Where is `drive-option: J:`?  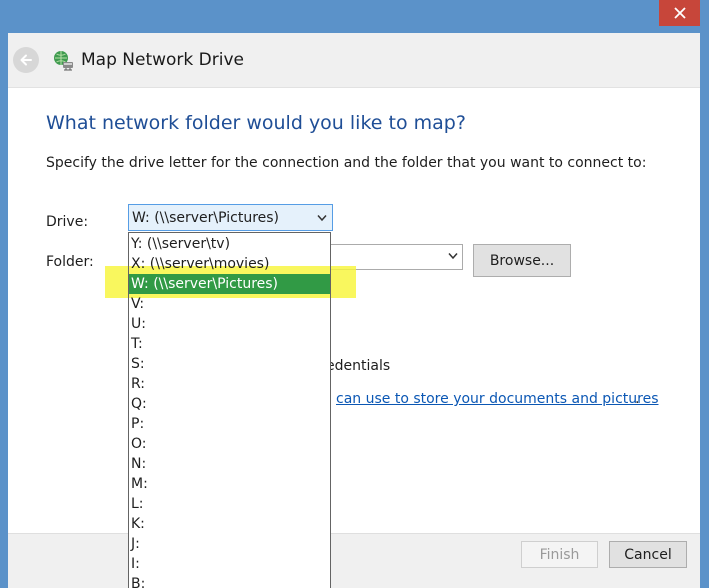
drive-option: J: is located at coordinates (229, 544).